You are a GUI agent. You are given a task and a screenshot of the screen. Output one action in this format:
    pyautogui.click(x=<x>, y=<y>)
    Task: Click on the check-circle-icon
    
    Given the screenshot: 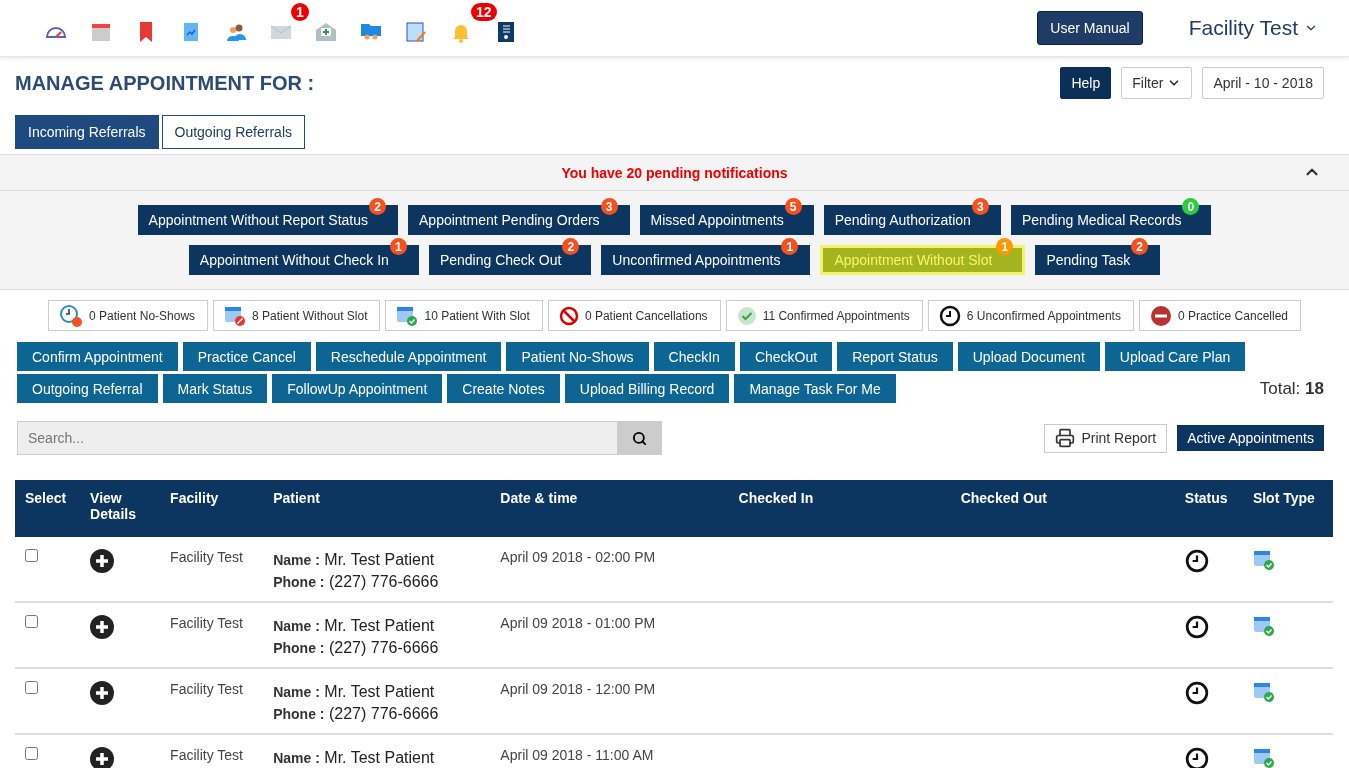 What is the action you would take?
    pyautogui.click(x=746, y=315)
    